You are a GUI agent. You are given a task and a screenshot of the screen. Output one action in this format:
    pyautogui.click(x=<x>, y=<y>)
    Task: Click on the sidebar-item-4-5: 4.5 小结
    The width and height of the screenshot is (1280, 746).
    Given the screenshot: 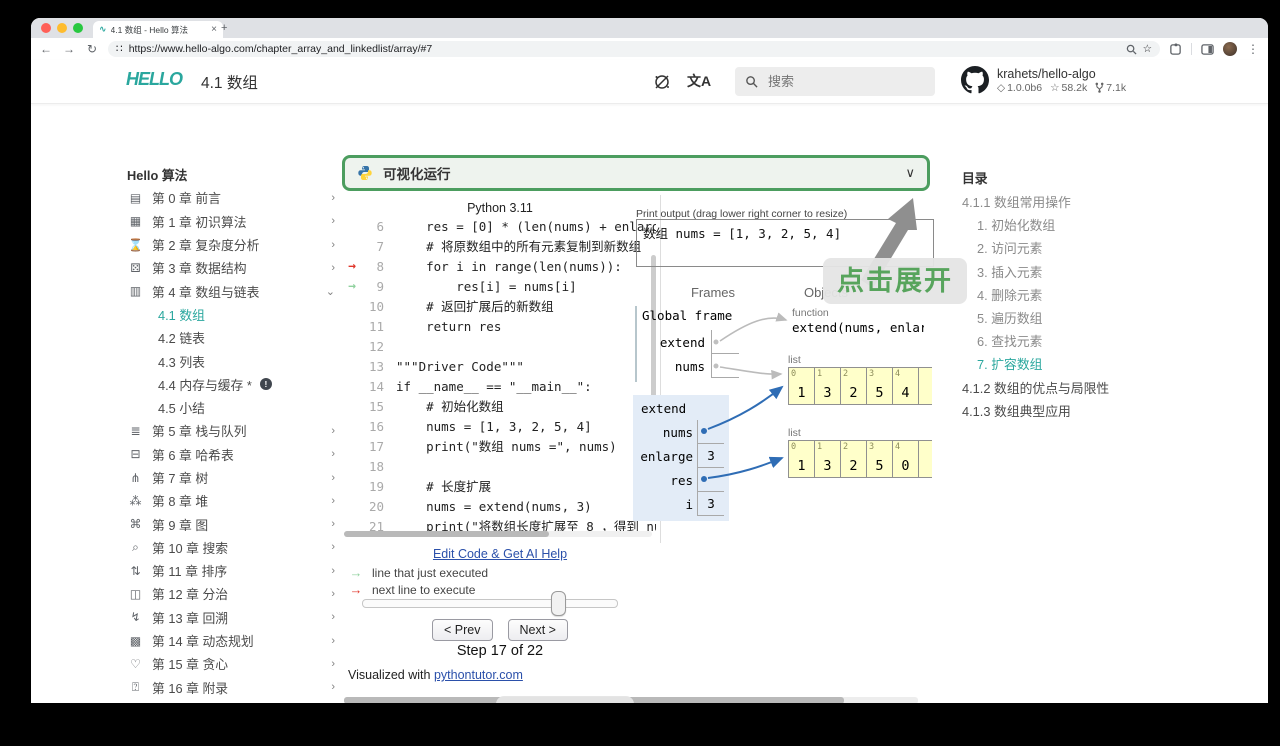 What is the action you would take?
    pyautogui.click(x=233, y=407)
    